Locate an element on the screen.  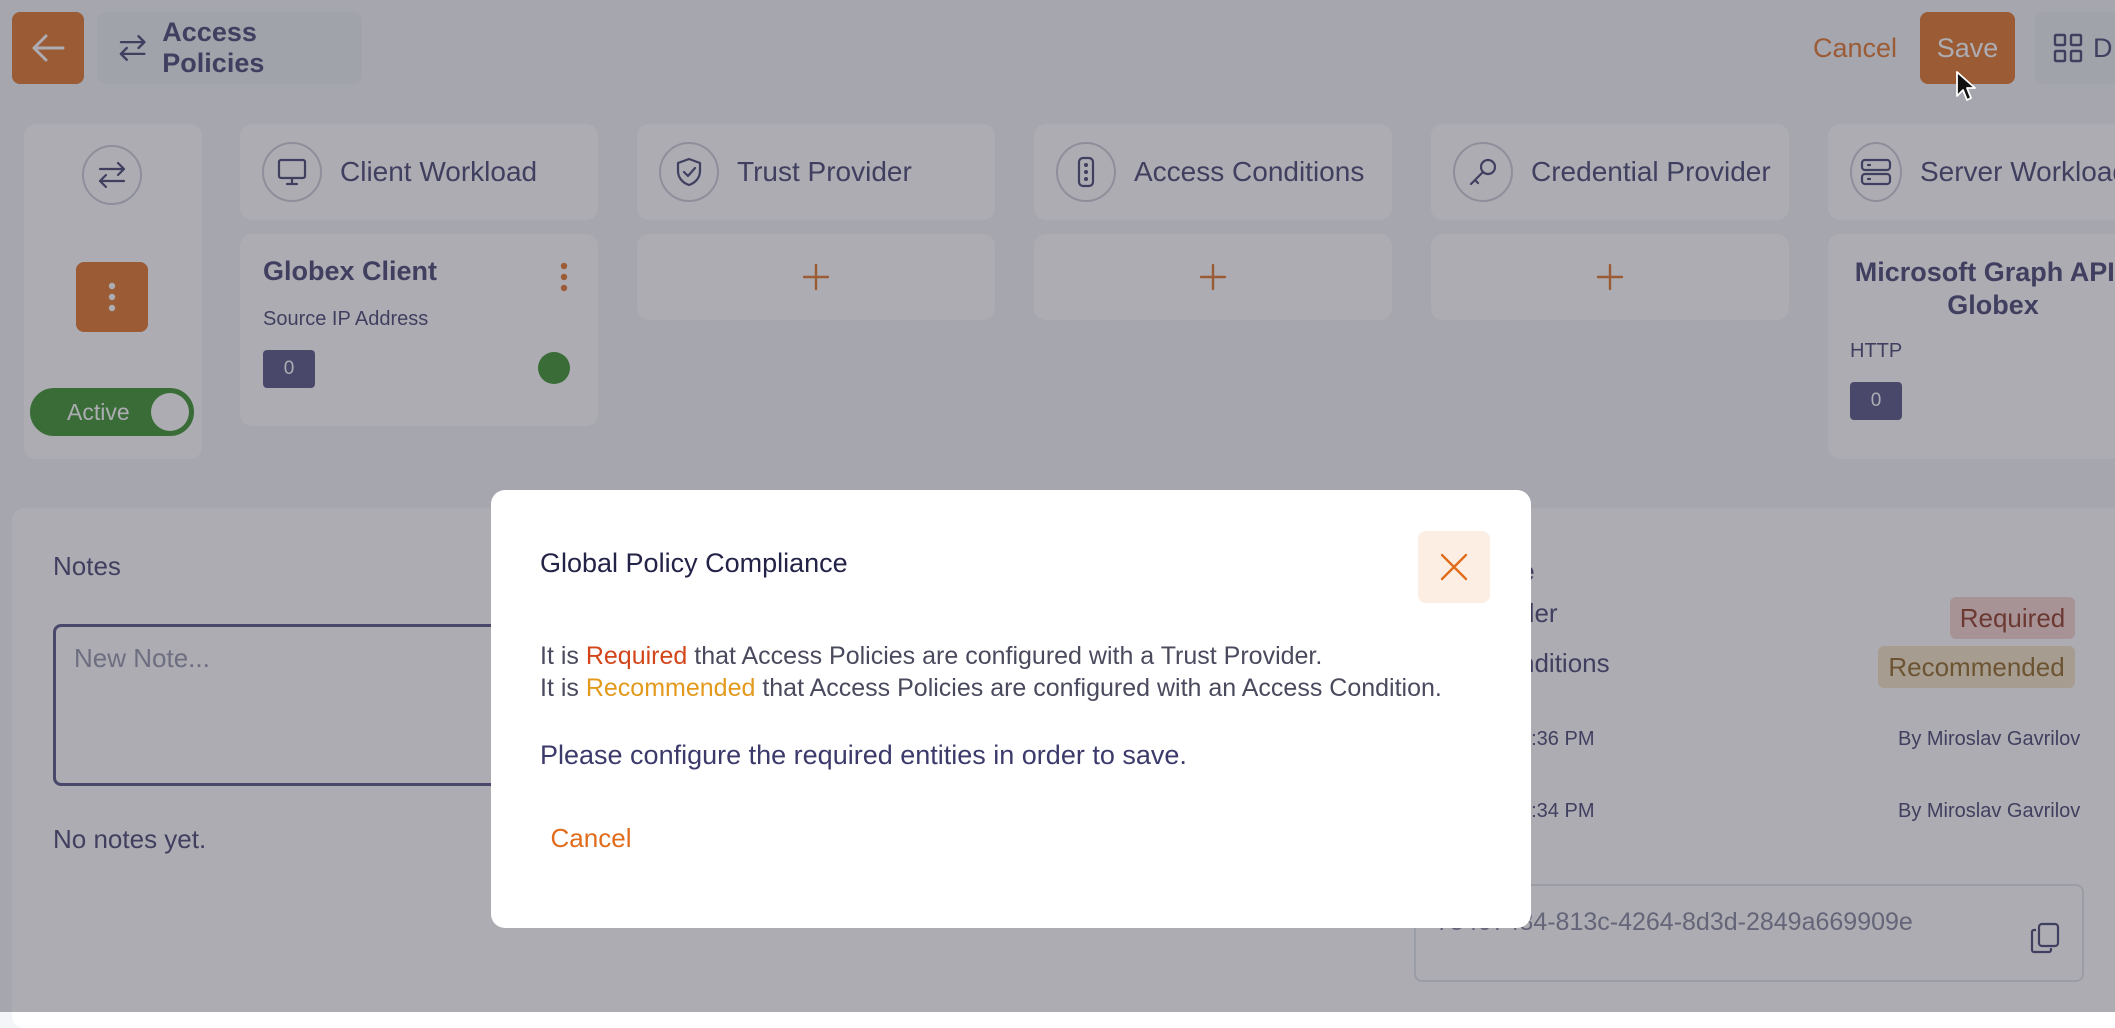
dialog-cancel-button: Cancel is located at coordinates (591, 838).